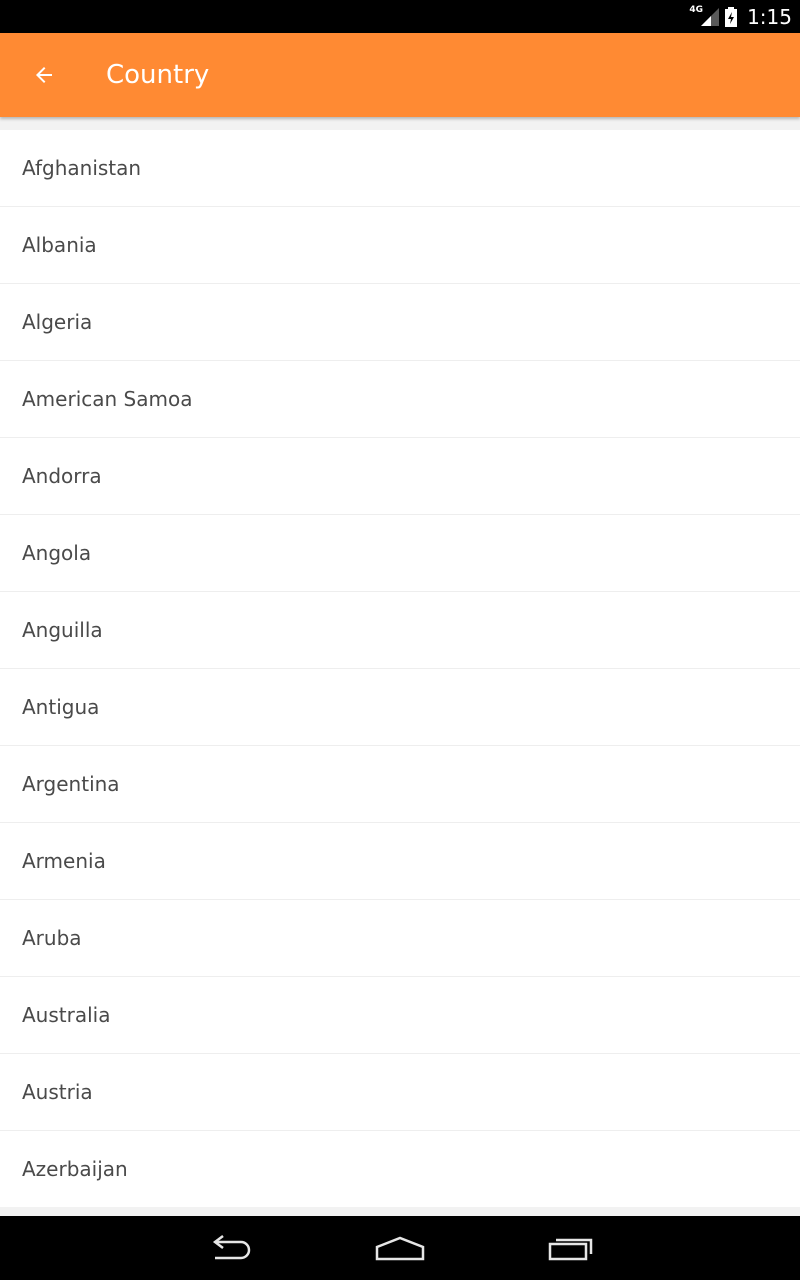  I want to click on country-list-item: Antigua, so click(400, 707).